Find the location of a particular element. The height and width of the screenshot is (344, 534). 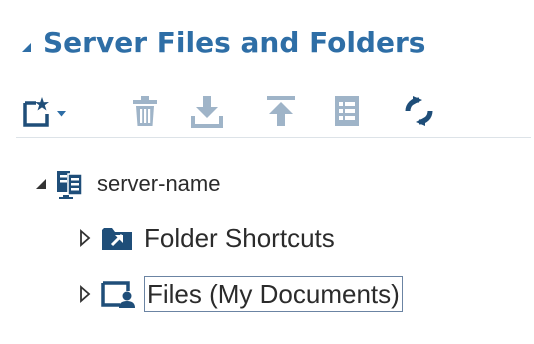

upload-icon is located at coordinates (281, 111).